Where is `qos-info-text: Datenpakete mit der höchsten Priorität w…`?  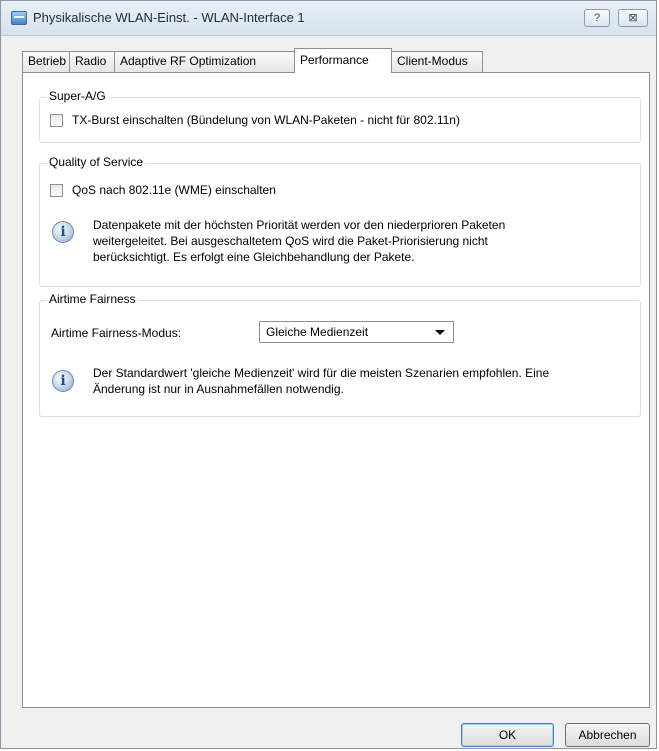 qos-info-text: Datenpakete mit der höchsten Priorität w… is located at coordinates (363, 241).